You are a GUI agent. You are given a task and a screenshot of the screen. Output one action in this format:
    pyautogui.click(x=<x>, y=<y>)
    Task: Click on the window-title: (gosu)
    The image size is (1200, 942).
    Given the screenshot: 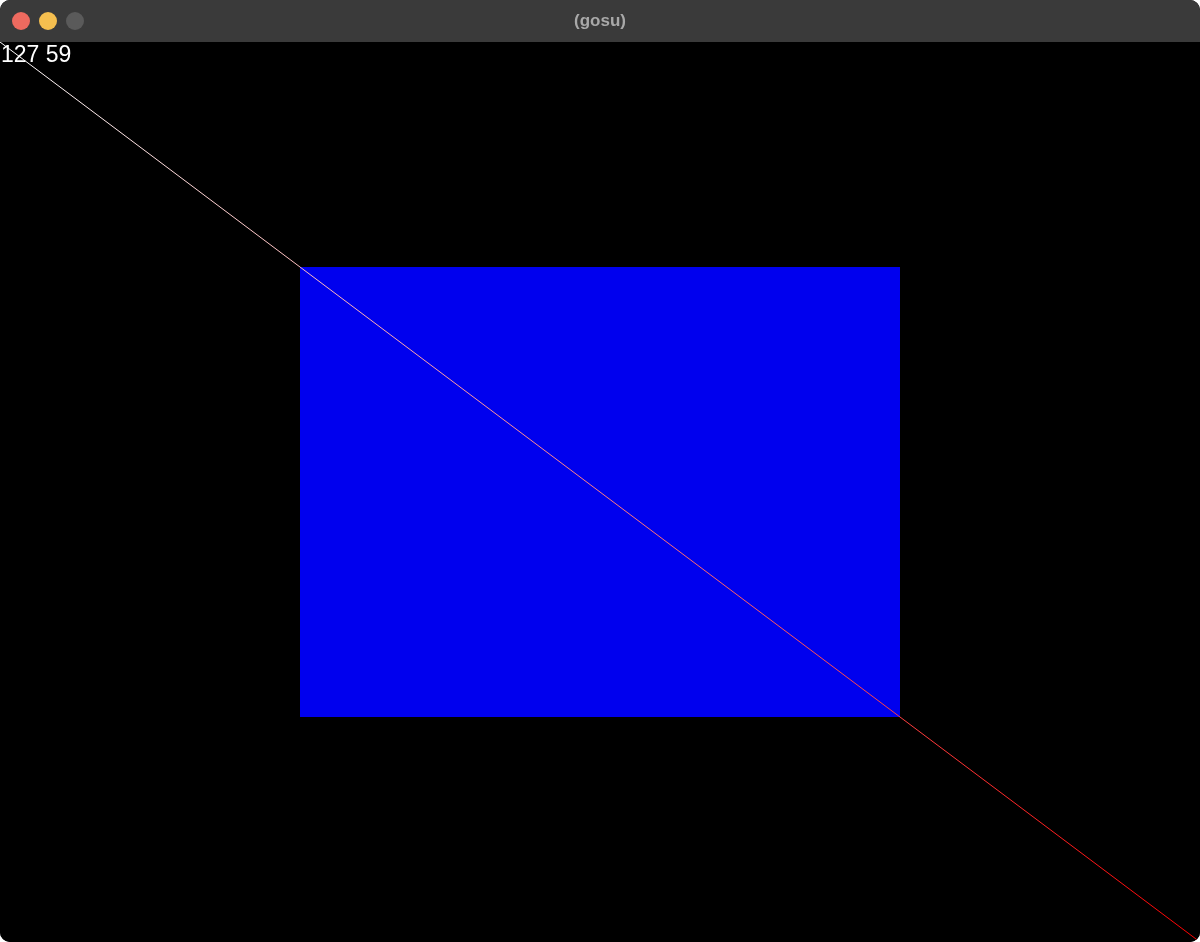 What is the action you would take?
    pyautogui.click(x=600, y=21)
    